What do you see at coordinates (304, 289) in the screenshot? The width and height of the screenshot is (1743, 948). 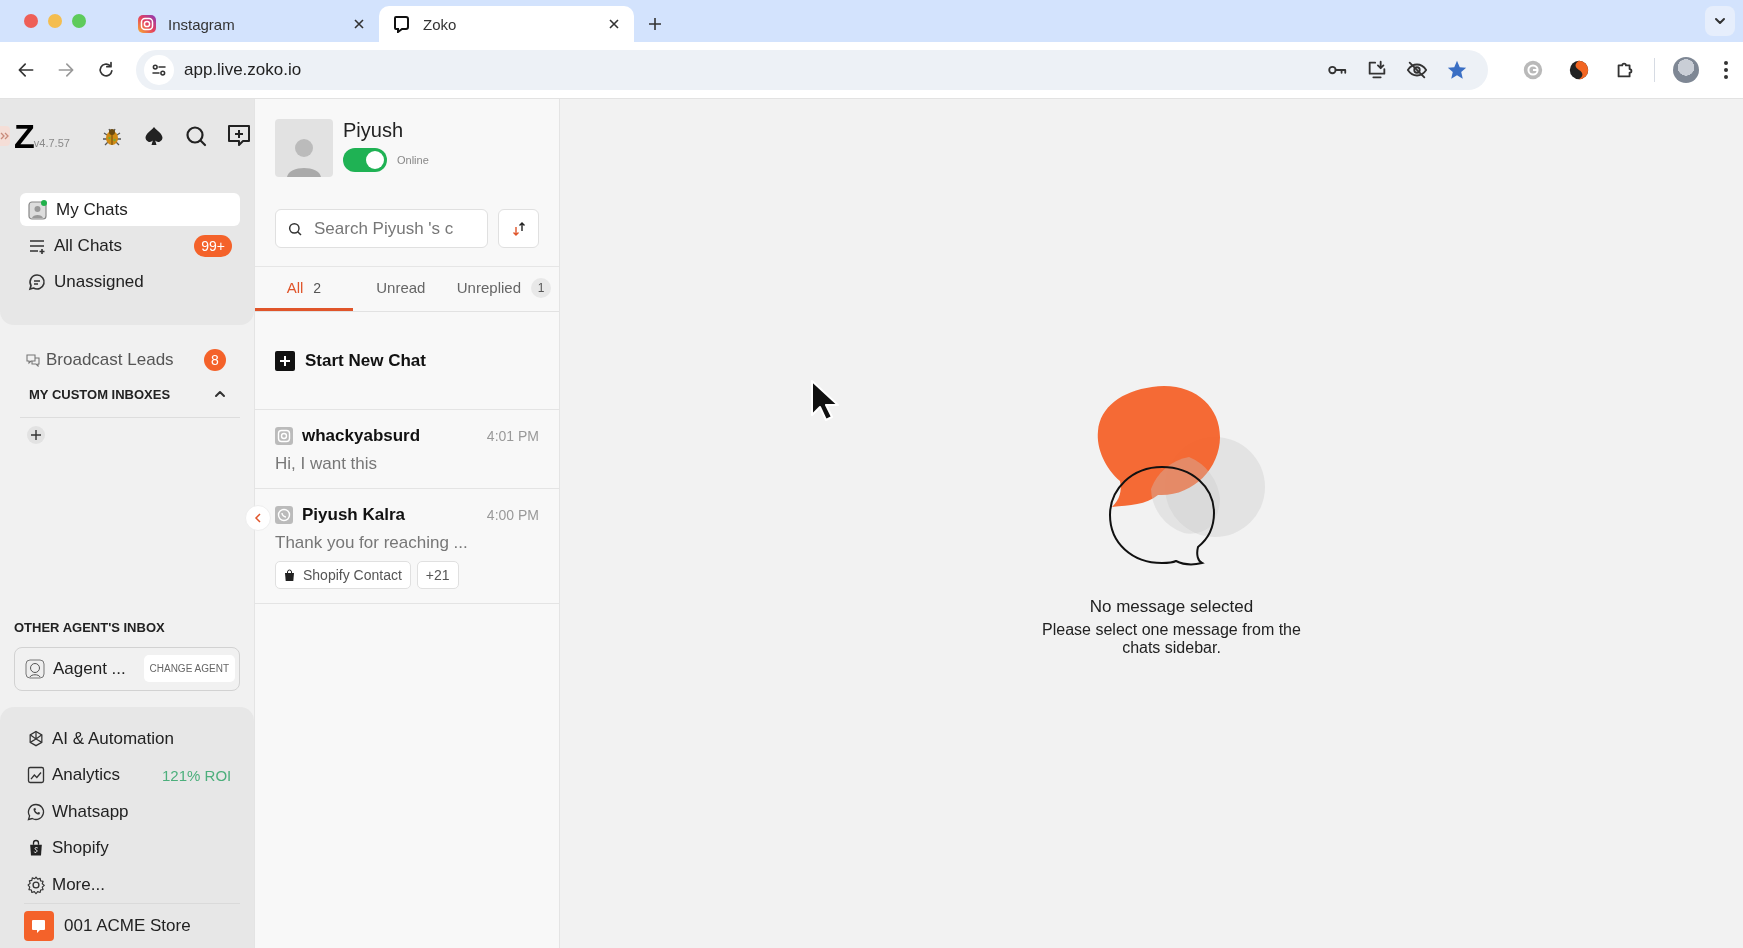 I see `filter-tab: All 2` at bounding box center [304, 289].